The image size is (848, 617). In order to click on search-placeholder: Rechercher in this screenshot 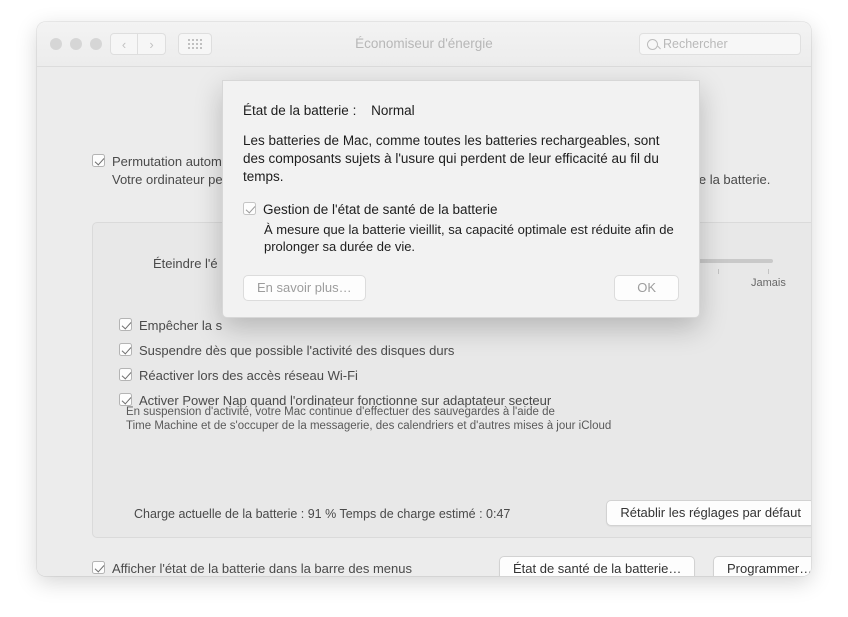, I will do `click(695, 44)`.